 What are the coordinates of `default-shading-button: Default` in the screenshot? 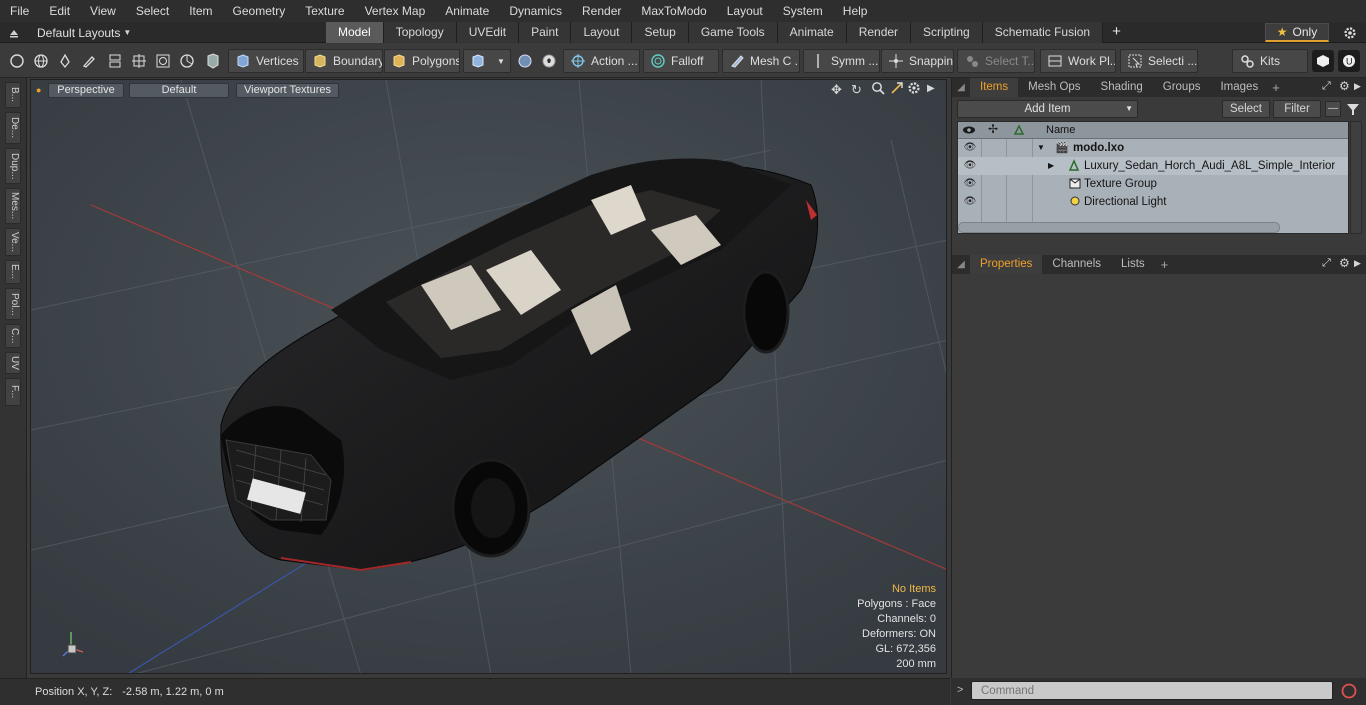 It's located at (179, 90).